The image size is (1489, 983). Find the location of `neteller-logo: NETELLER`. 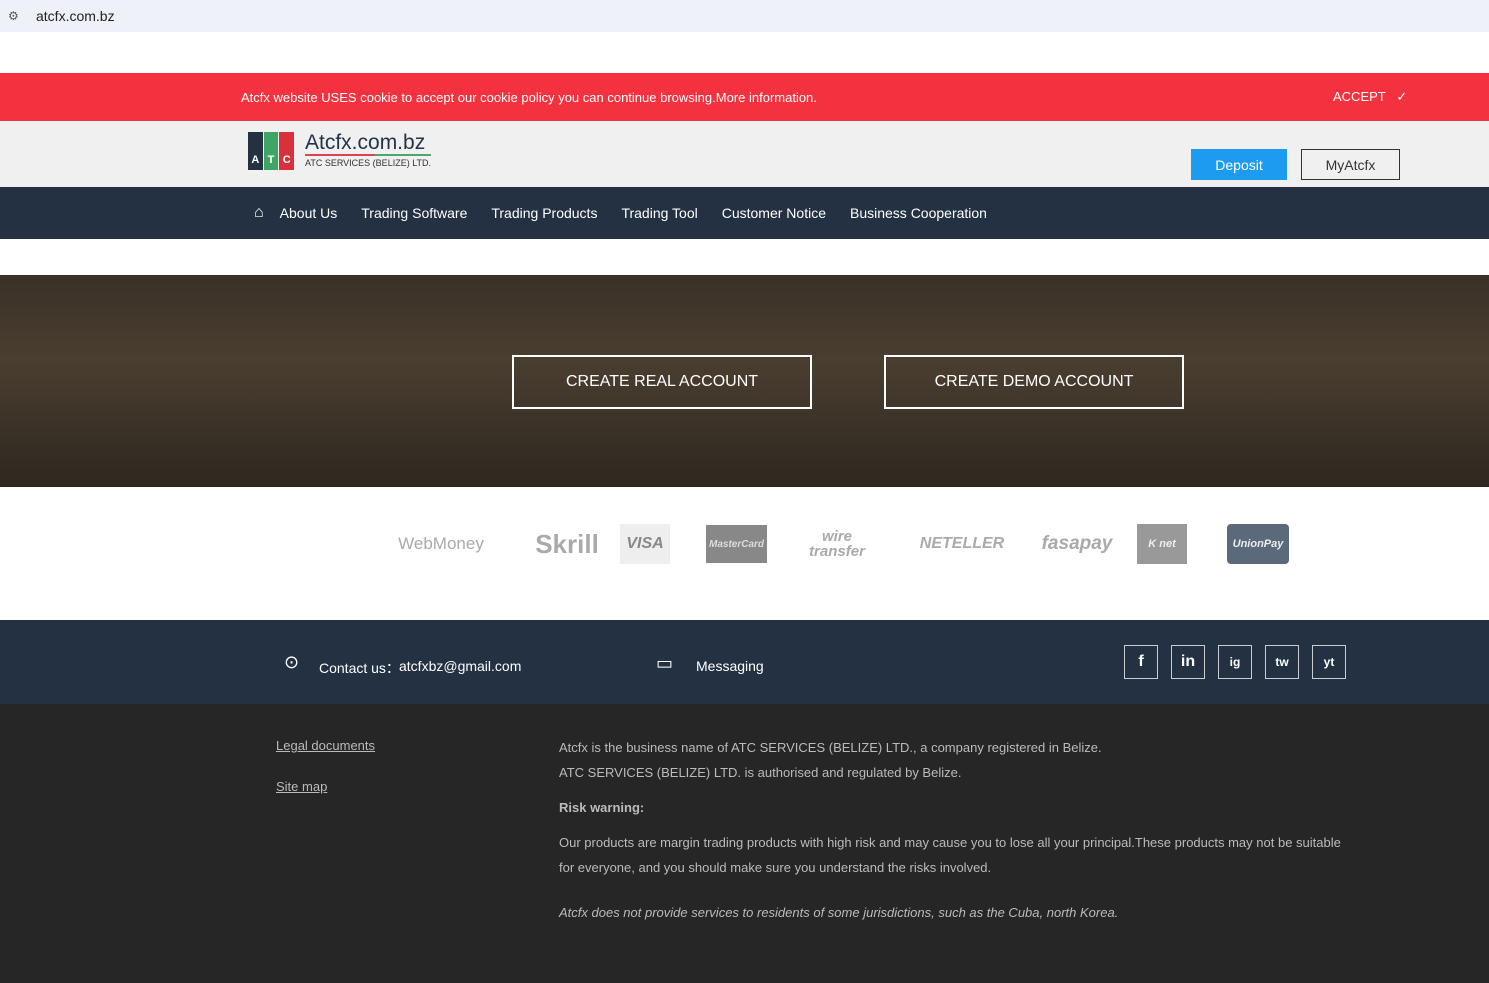

neteller-logo: NETELLER is located at coordinates (962, 543).